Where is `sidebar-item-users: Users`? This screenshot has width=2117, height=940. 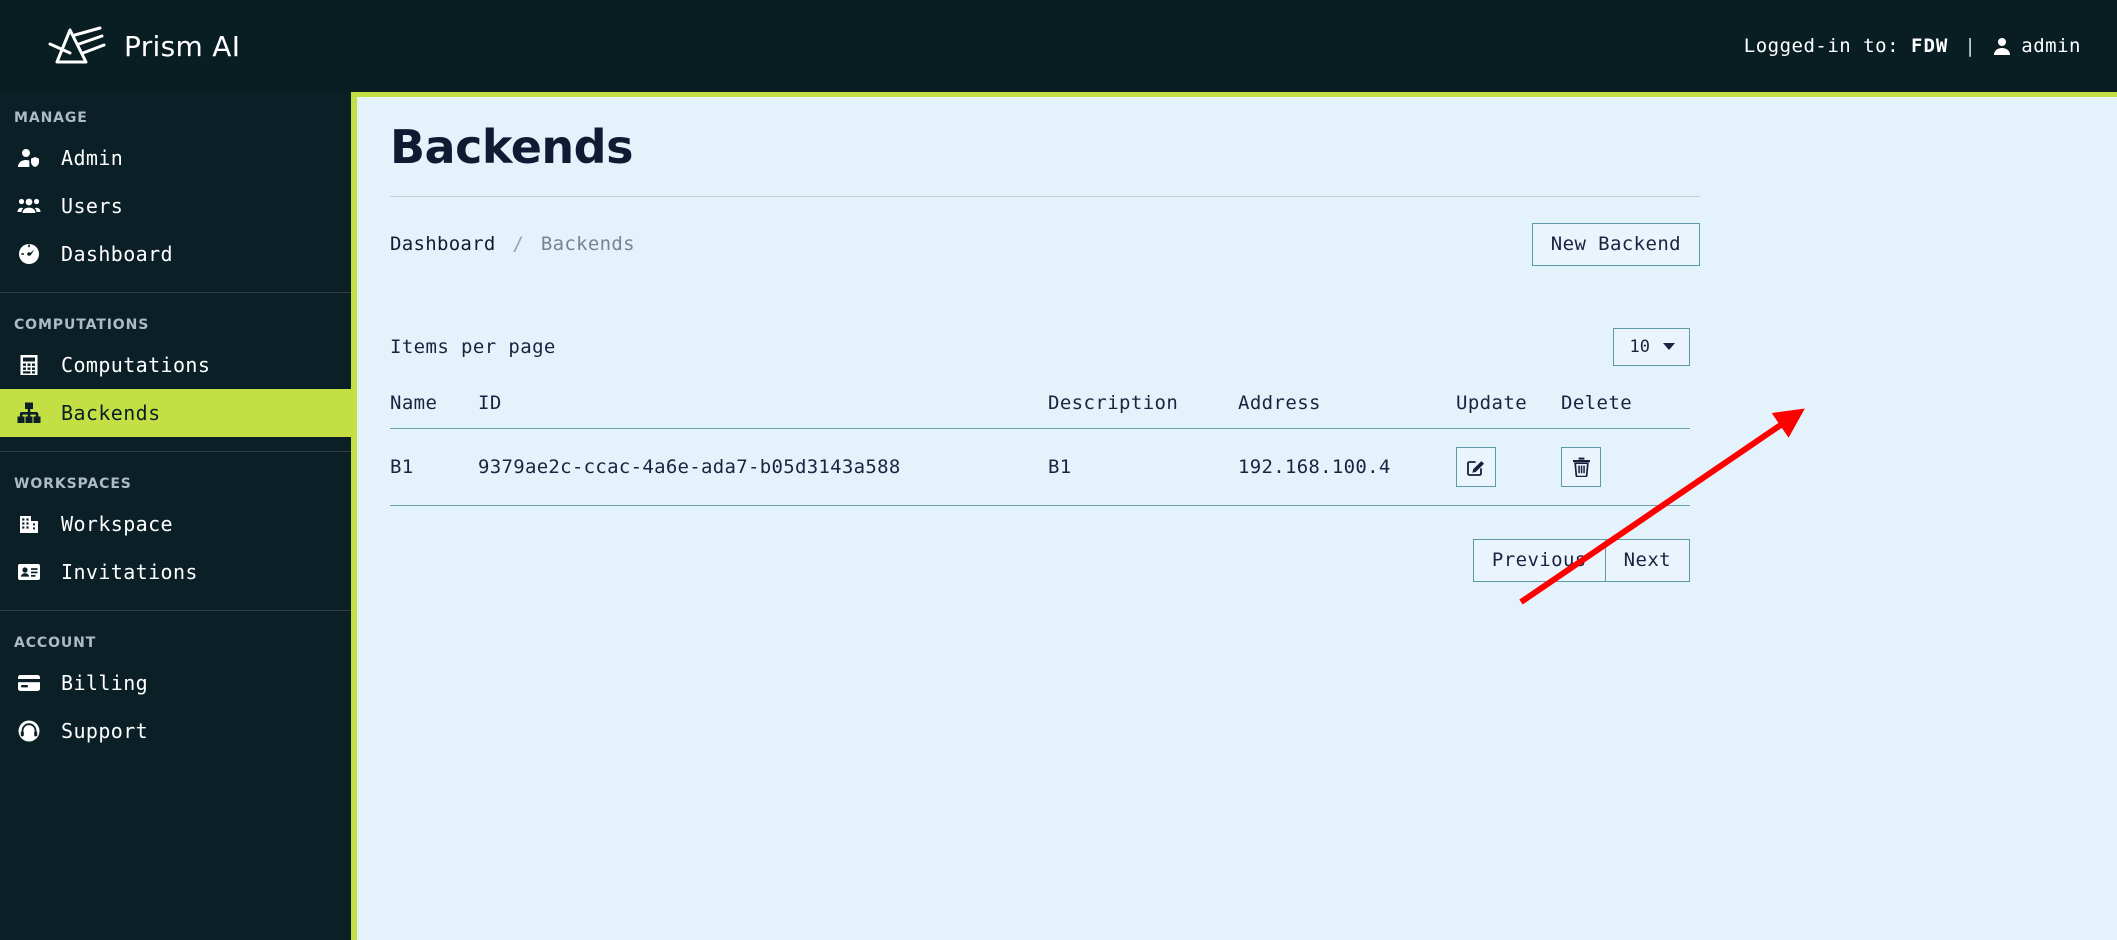 sidebar-item-users: Users is located at coordinates (175, 206).